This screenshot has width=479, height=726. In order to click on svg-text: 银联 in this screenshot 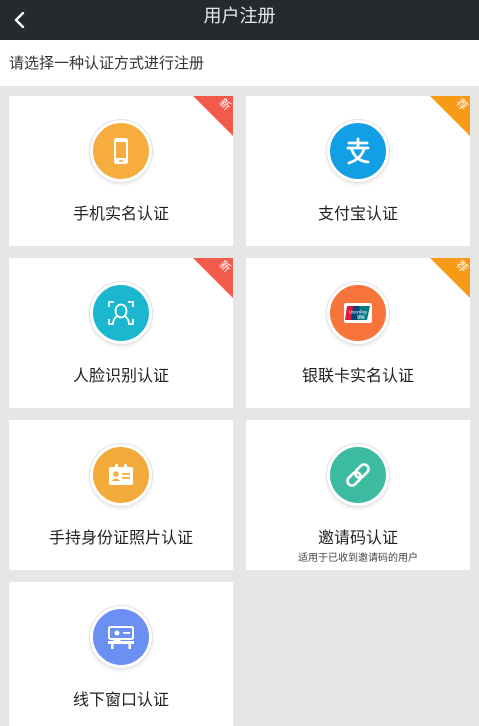, I will do `click(361, 317)`.